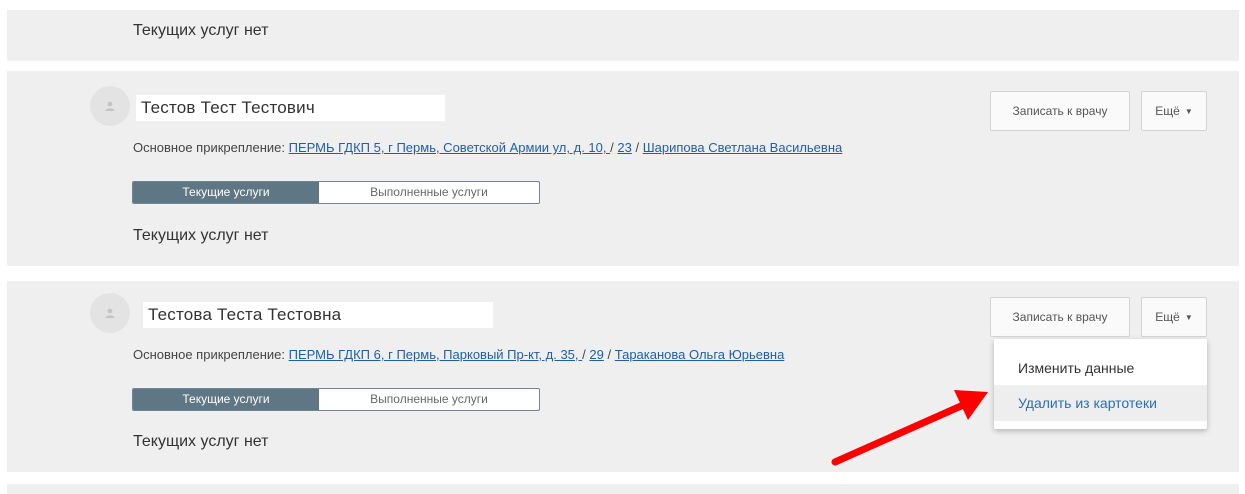 The image size is (1245, 494). I want to click on site-link: 29, so click(596, 354).